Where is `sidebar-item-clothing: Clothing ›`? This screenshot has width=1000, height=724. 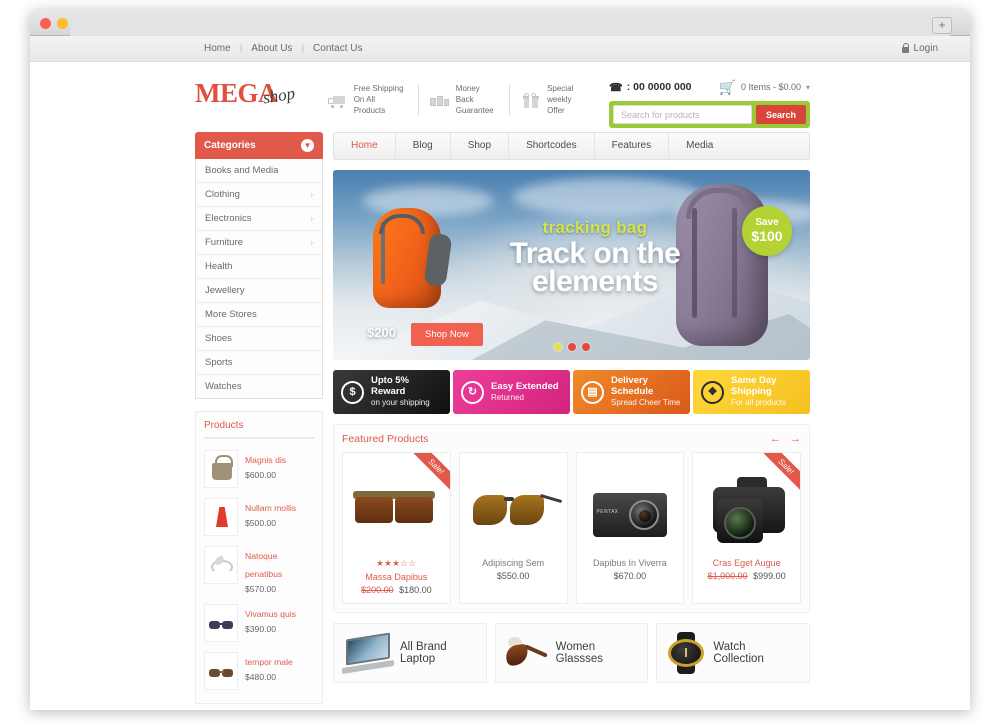
sidebar-item-clothing: Clothing › is located at coordinates (259, 195).